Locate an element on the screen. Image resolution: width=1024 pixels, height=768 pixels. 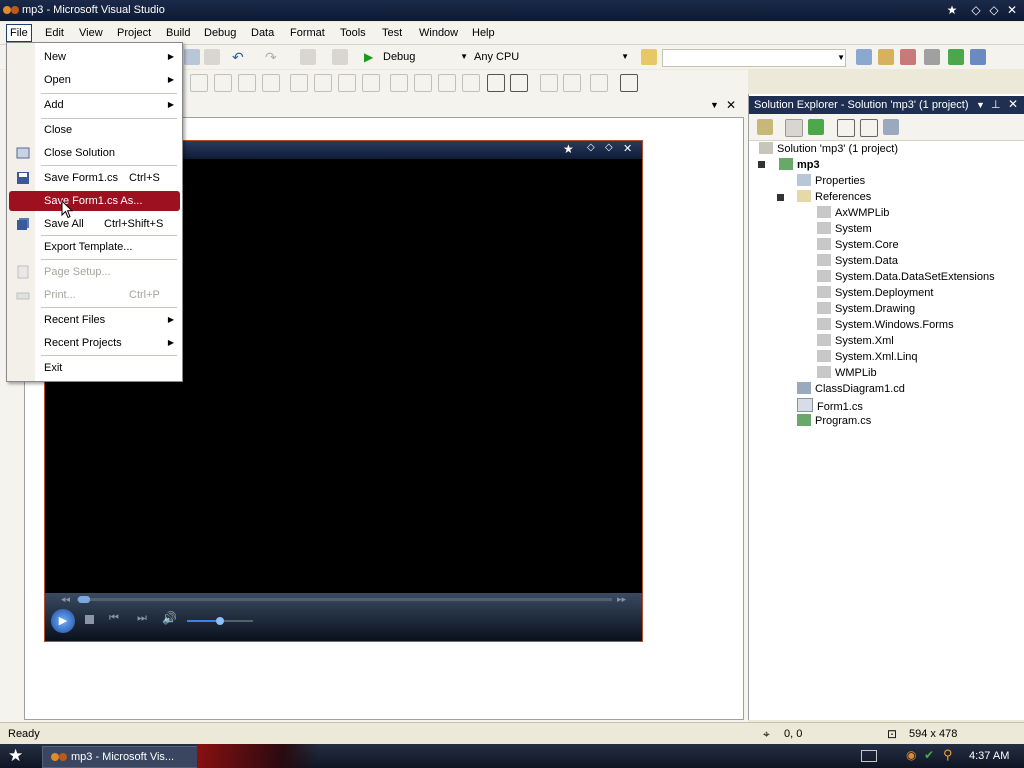
tab-list-icon: ▼ is located at coordinates (714, 105).